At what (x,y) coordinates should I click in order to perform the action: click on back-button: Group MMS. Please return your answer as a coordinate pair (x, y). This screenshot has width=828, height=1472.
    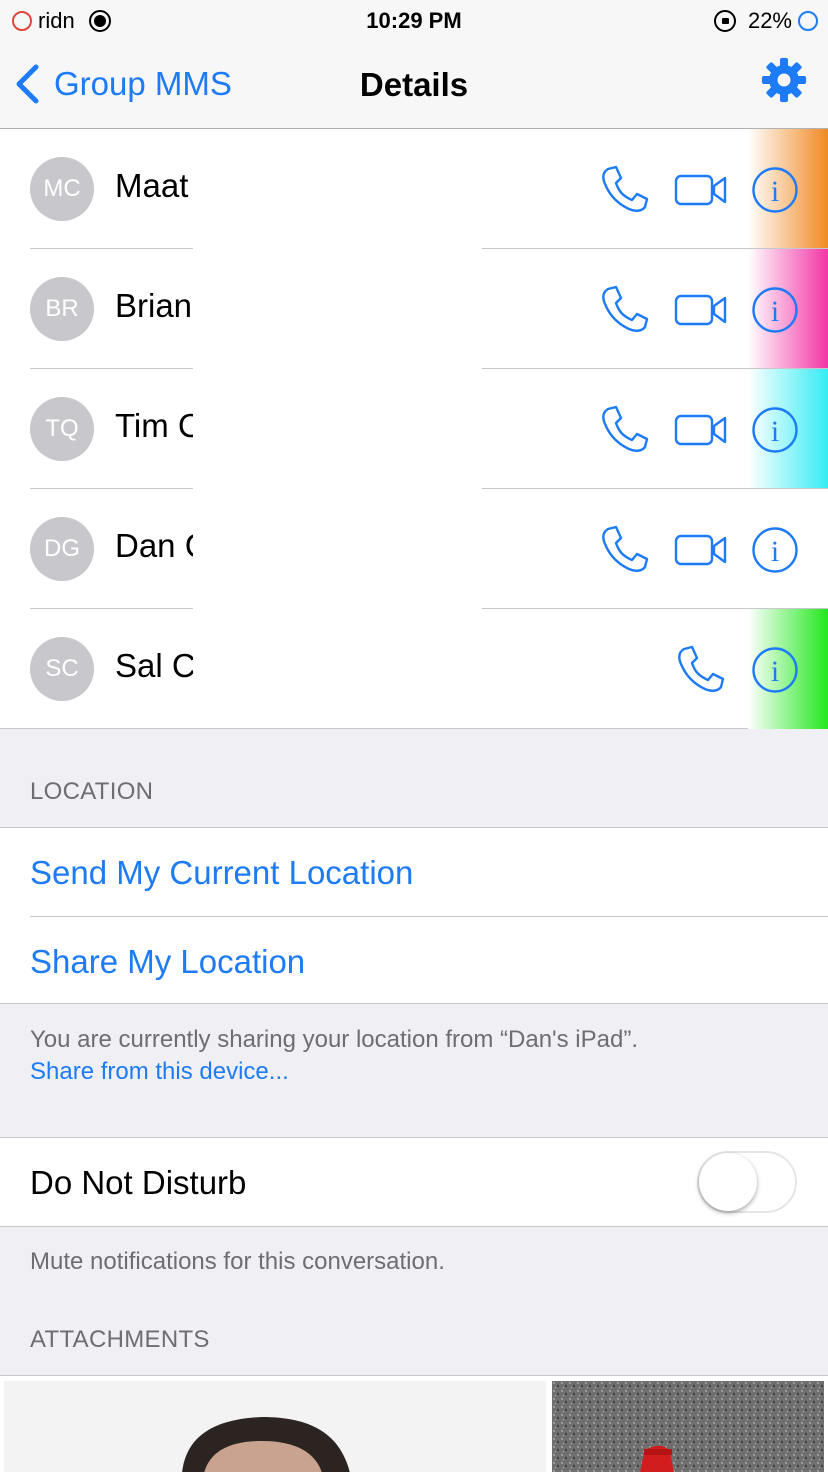
    Looking at the image, I should click on (123, 84).